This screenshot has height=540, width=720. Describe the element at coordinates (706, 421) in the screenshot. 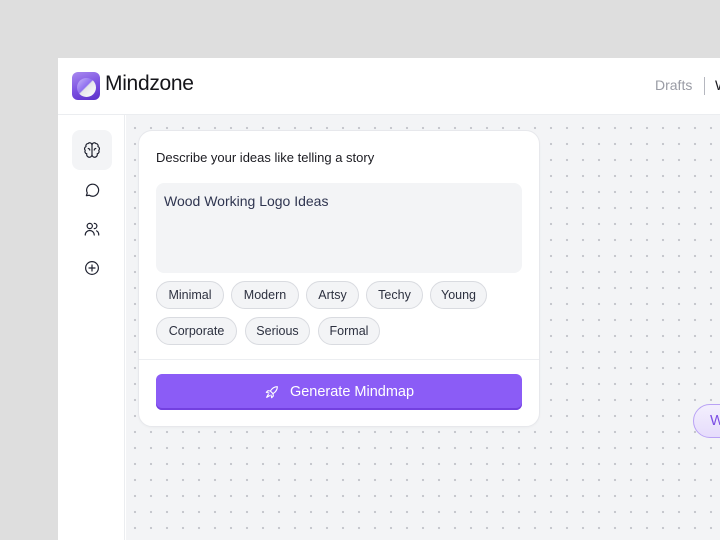

I see `mindmap-root-node: W` at that location.